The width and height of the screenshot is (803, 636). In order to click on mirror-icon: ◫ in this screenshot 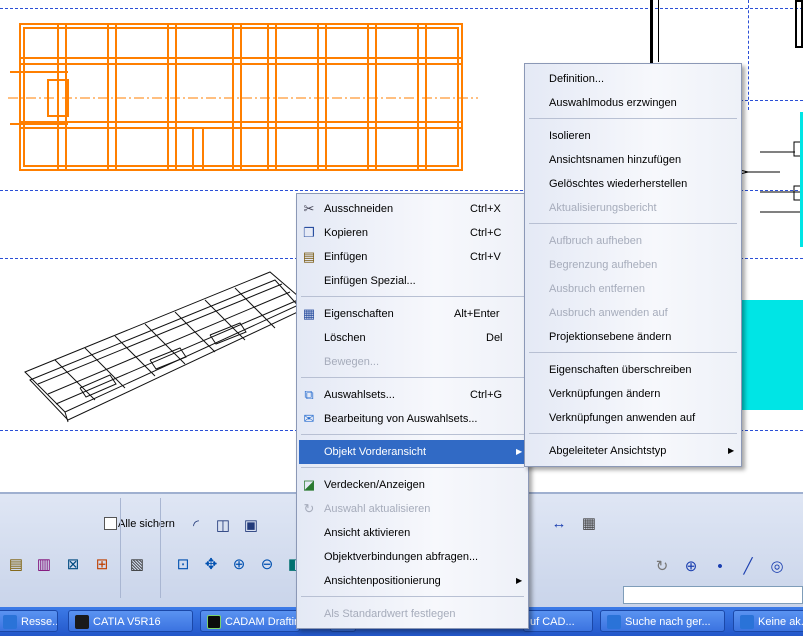, I will do `click(223, 525)`.